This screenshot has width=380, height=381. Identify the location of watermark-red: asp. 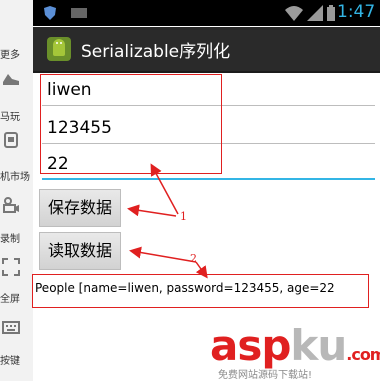
(250, 345).